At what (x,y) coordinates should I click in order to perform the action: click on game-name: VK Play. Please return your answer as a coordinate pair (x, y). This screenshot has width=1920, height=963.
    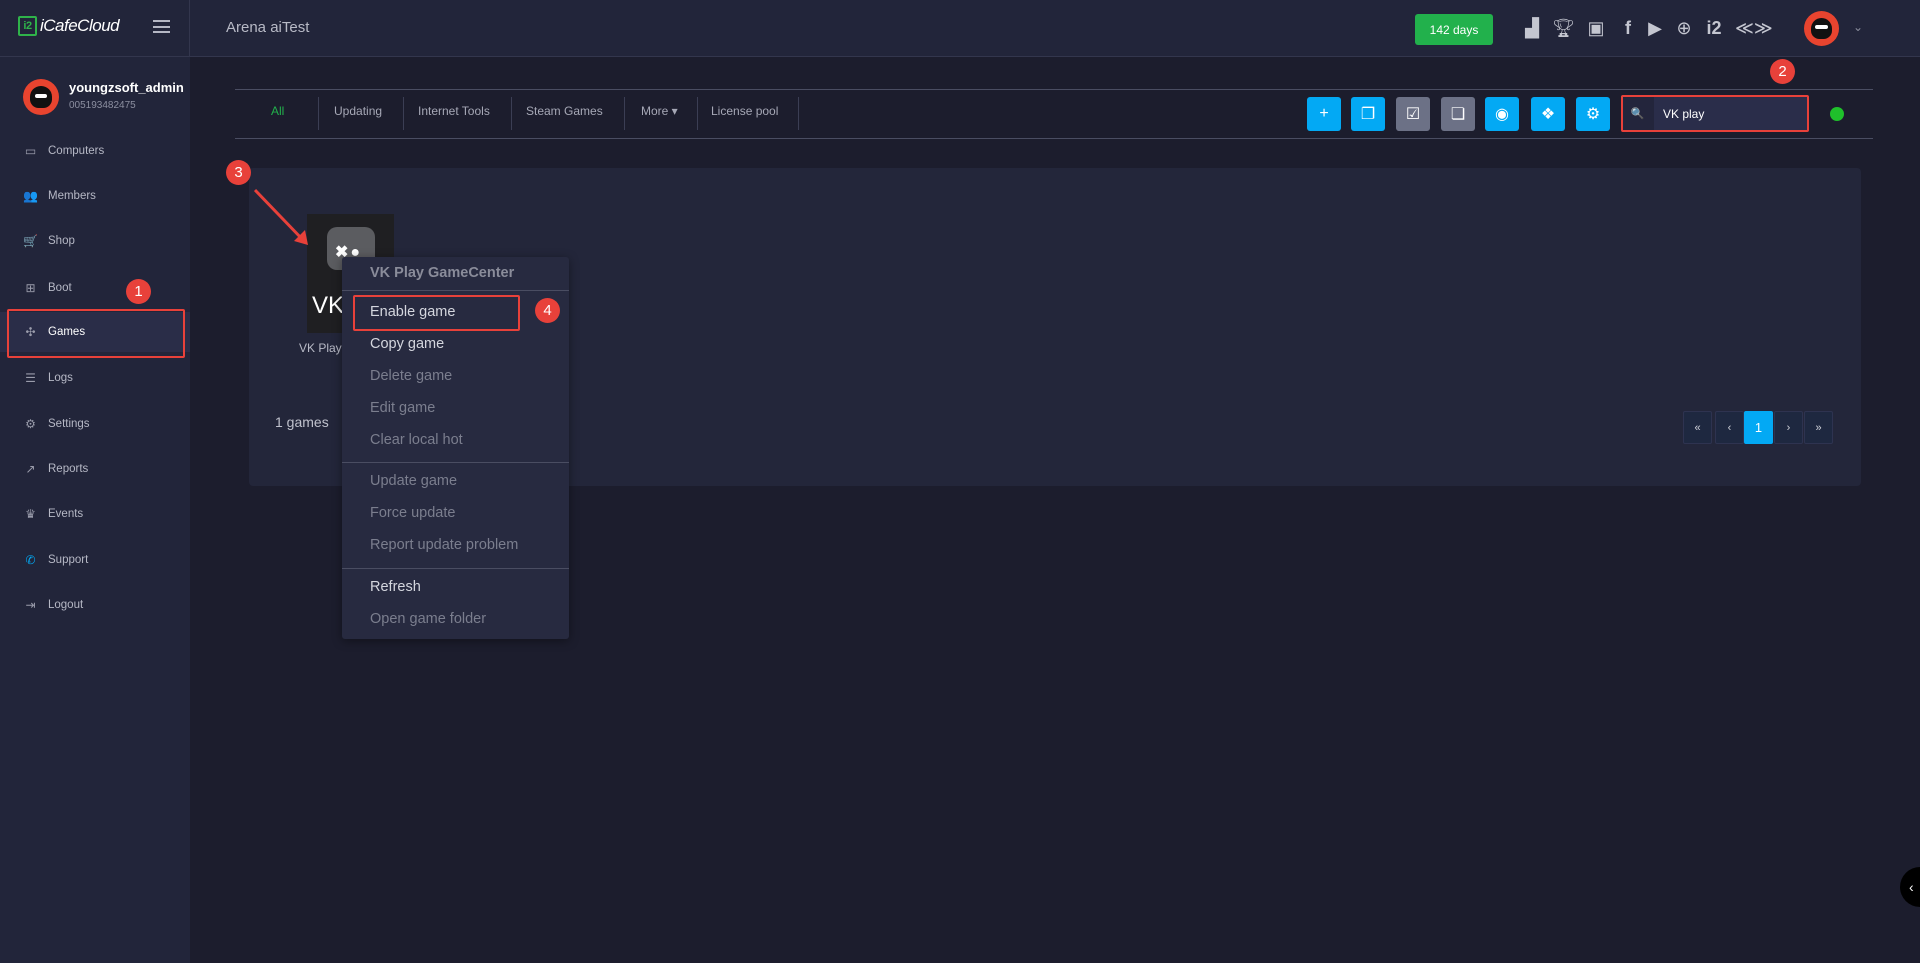
    Looking at the image, I should click on (320, 348).